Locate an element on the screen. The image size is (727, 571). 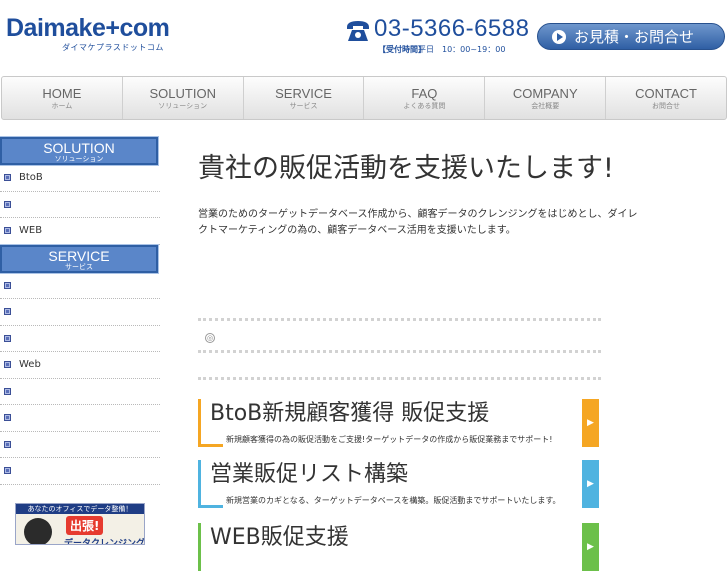
service-title: WEB販促支援 is located at coordinates (279, 537).